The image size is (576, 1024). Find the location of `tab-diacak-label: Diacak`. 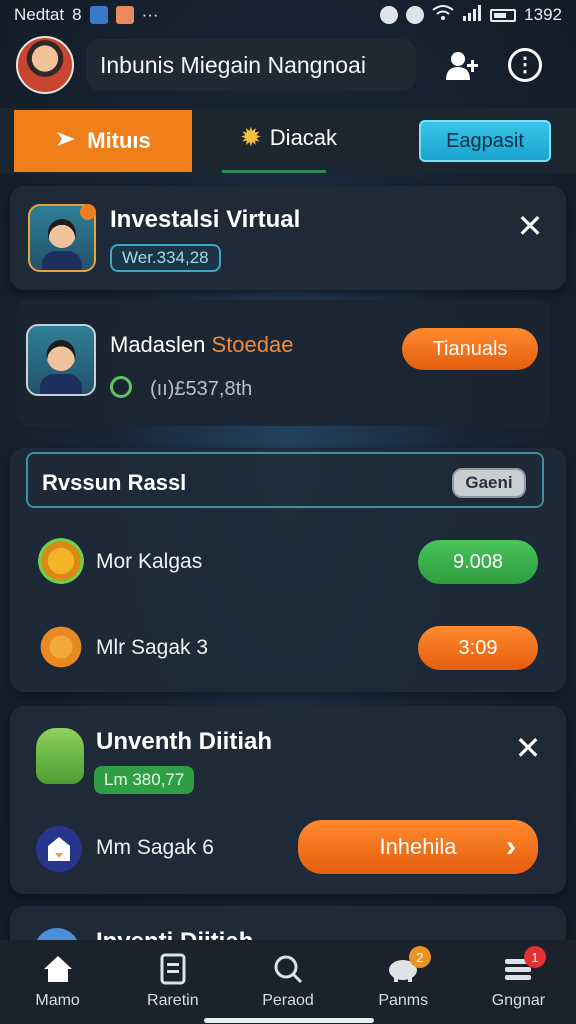

tab-diacak-label: Diacak is located at coordinates (303, 137).